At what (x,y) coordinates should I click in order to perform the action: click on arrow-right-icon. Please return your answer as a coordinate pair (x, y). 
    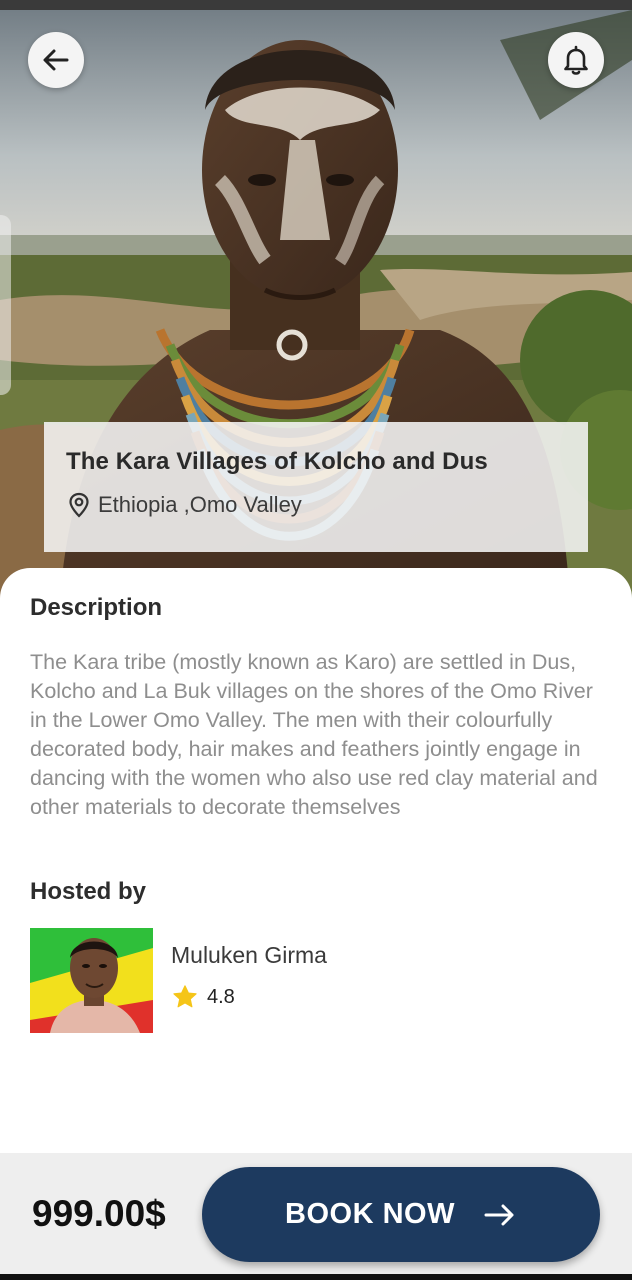
    Looking at the image, I should click on (500, 1215).